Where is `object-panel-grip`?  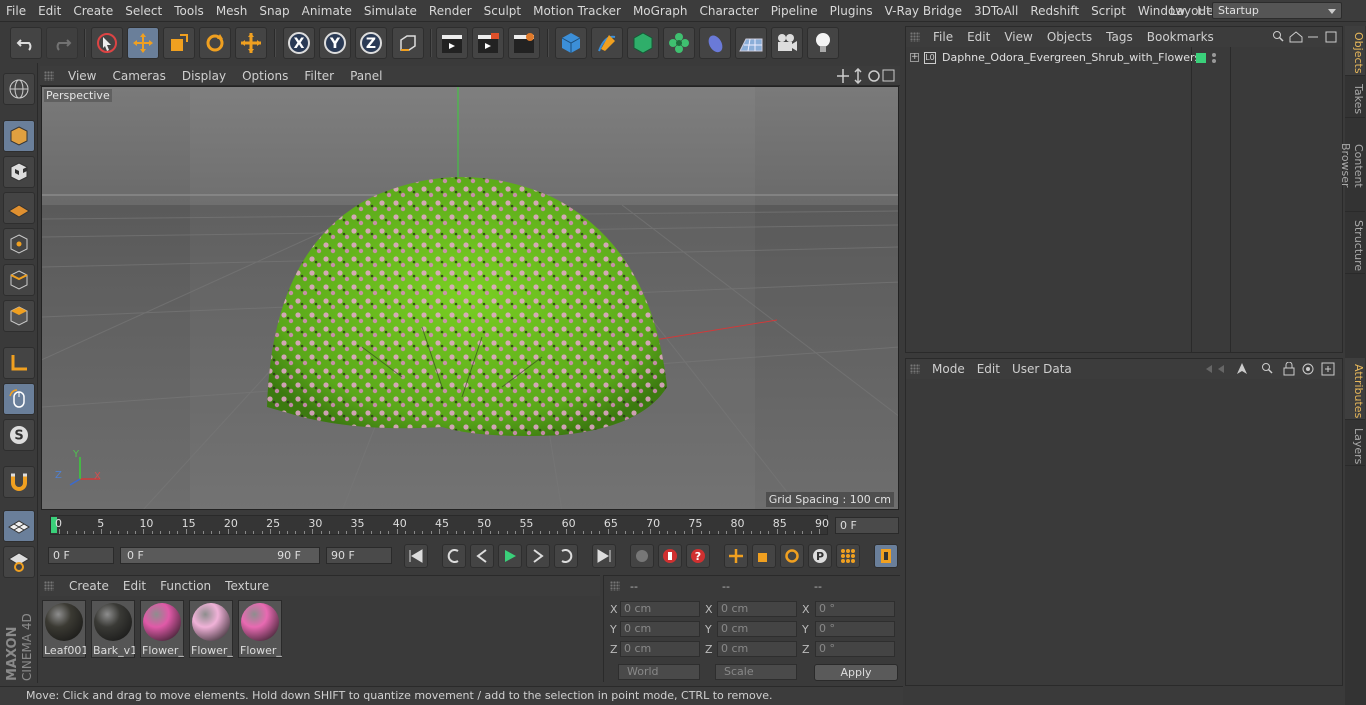 object-panel-grip is located at coordinates (915, 37).